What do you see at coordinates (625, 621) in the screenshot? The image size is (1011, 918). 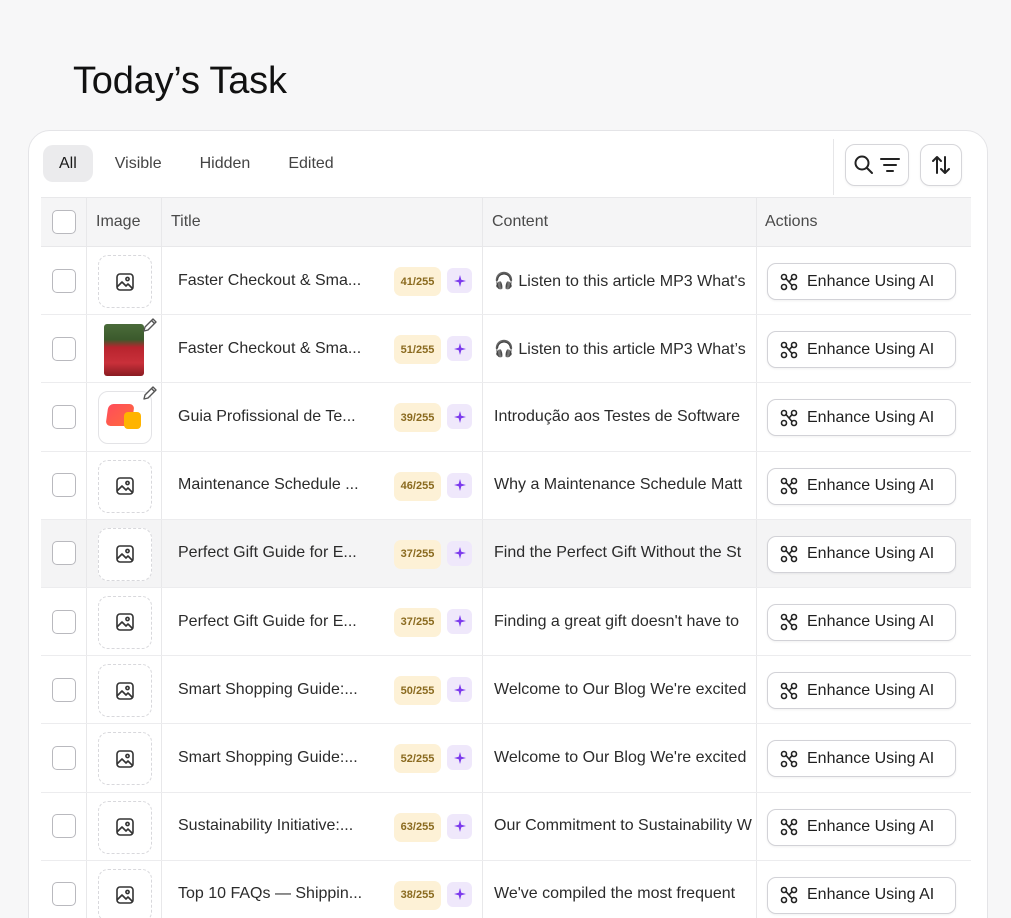 I see `row-content: Finding a great gift doesn't have to` at bounding box center [625, 621].